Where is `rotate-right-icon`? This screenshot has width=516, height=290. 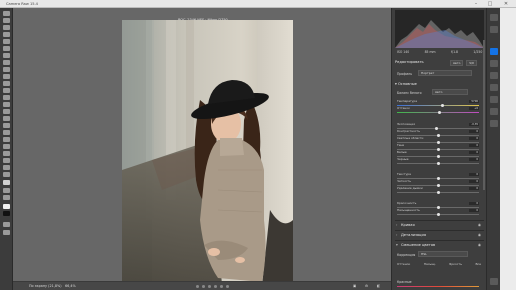
rotate-right-icon is located at coordinates (6, 111).